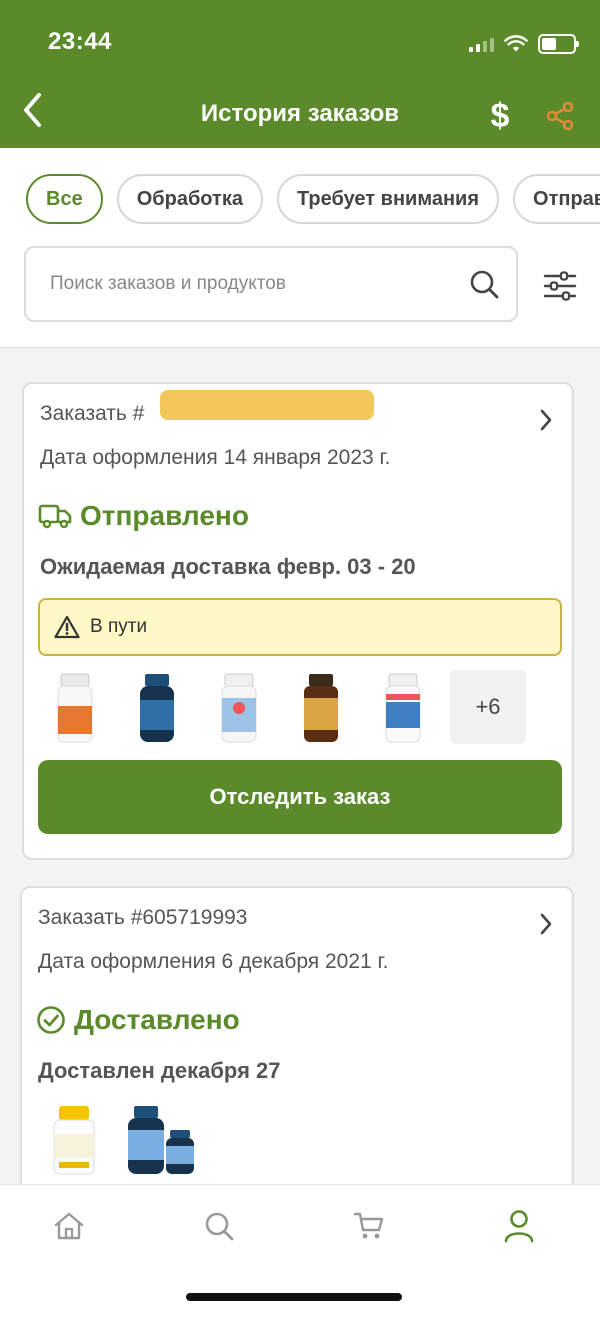 This screenshot has width=600, height=1334. Describe the element at coordinates (516, 43) in the screenshot. I see `wifi-icon` at that location.